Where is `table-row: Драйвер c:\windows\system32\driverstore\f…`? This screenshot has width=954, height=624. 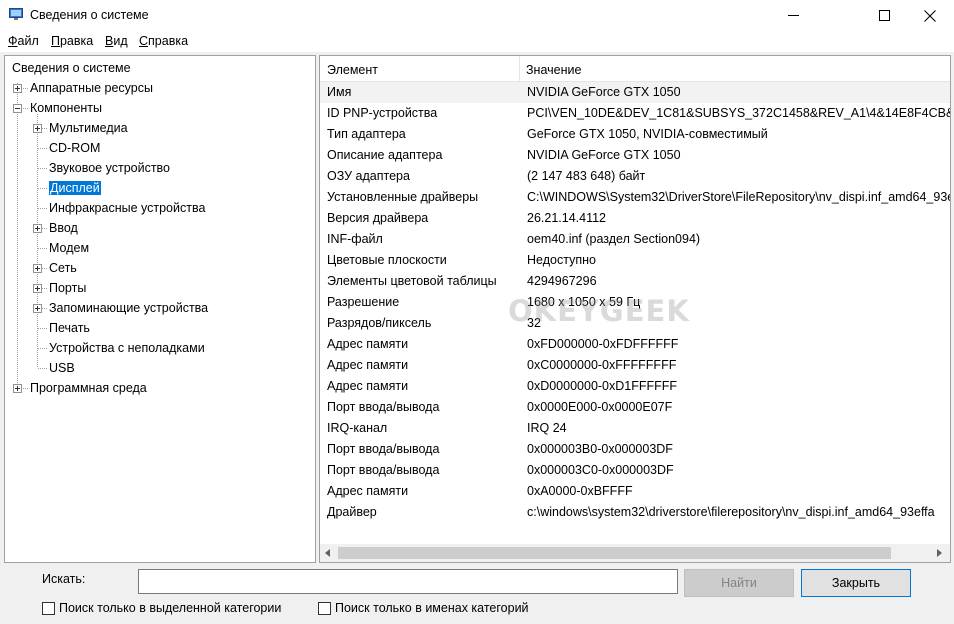 table-row: Драйвер c:\windows\system32\driverstore\f… is located at coordinates (635, 512).